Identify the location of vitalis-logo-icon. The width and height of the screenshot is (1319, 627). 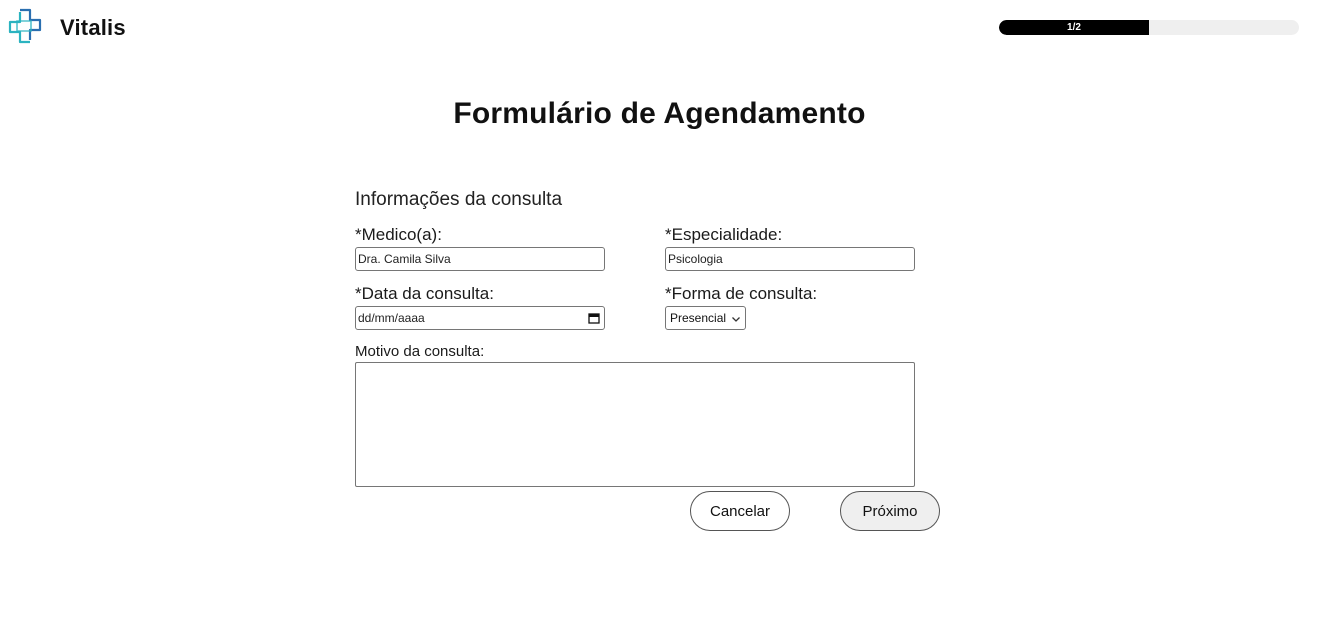
(25, 26).